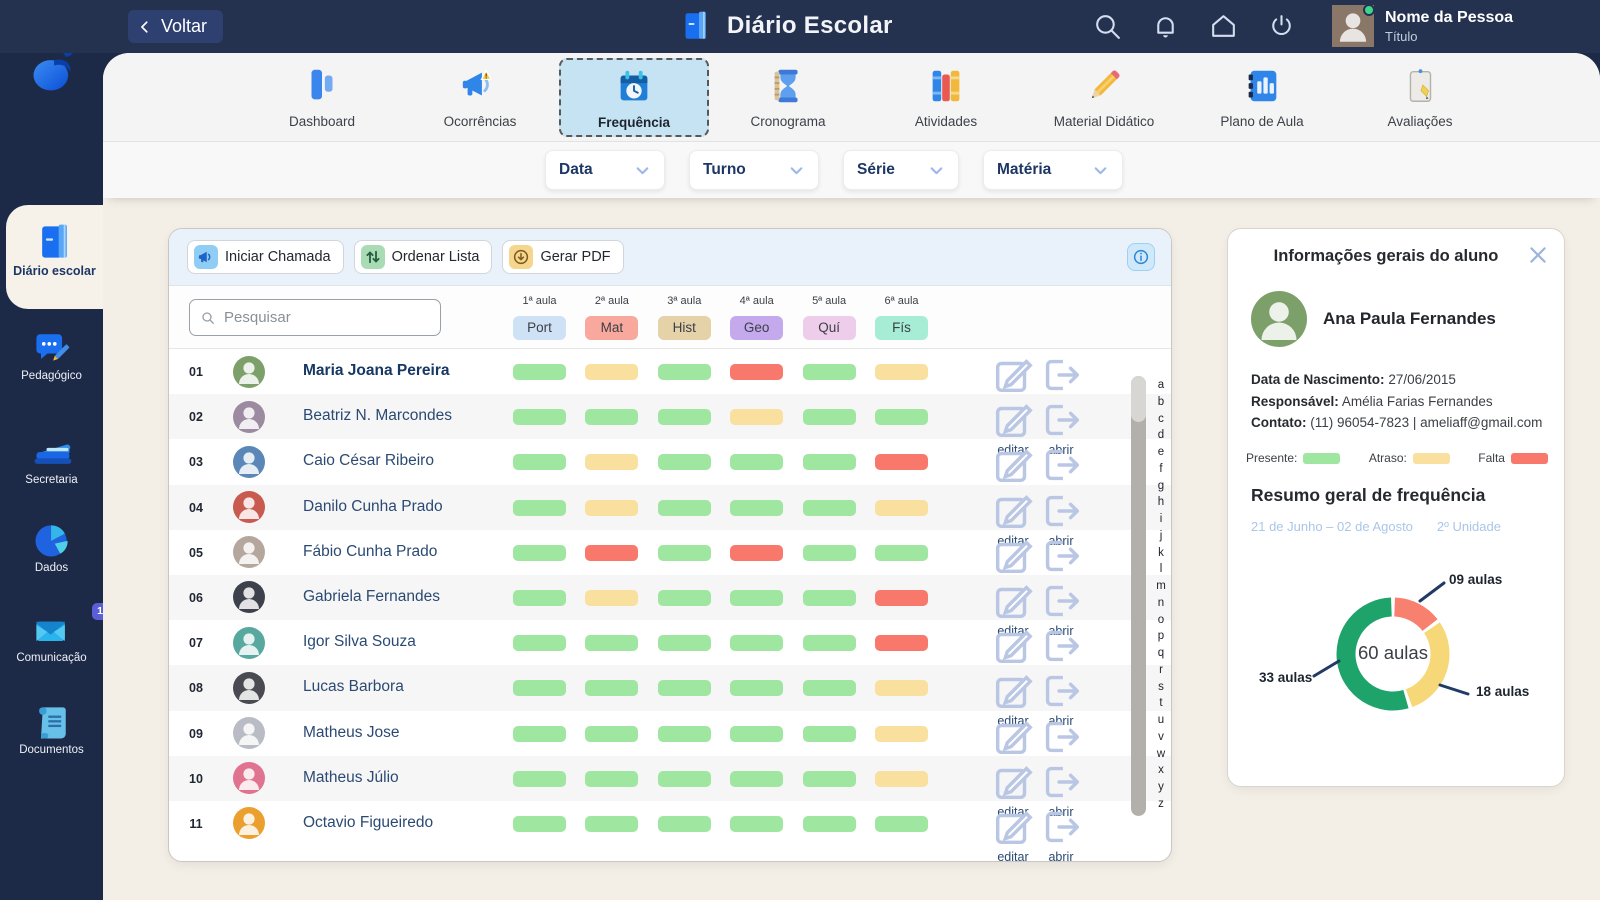 The width and height of the screenshot is (1600, 900). Describe the element at coordinates (368, 823) in the screenshot. I see `student-name: Octavio Figueiredo` at that location.